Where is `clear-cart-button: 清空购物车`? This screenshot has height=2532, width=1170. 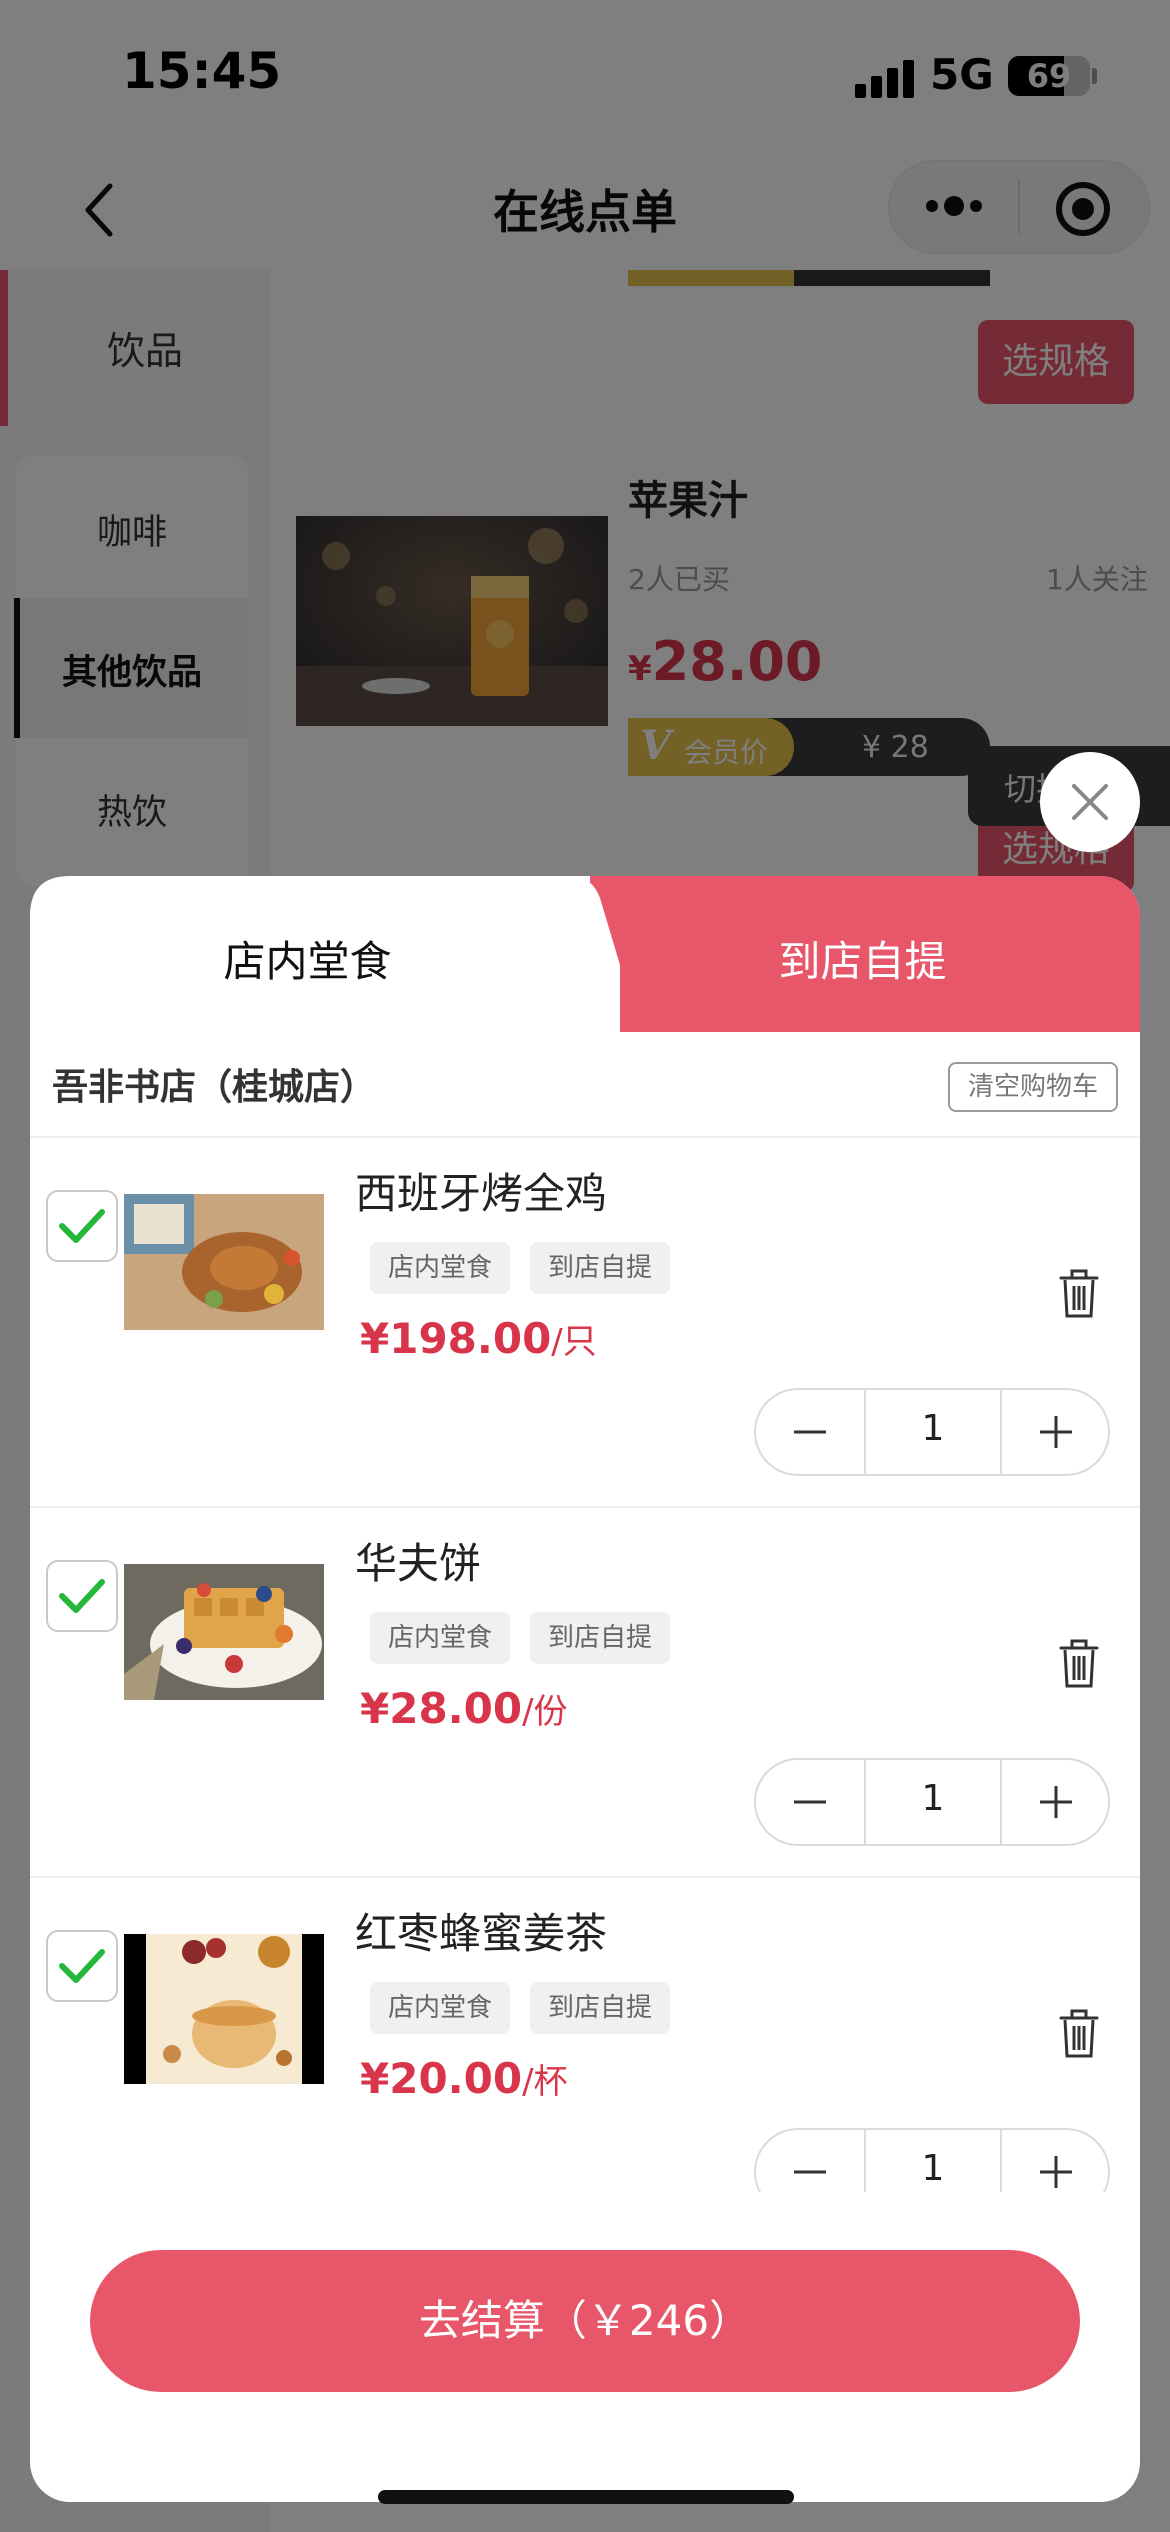
clear-cart-button: 清空购物车 is located at coordinates (1033, 1087).